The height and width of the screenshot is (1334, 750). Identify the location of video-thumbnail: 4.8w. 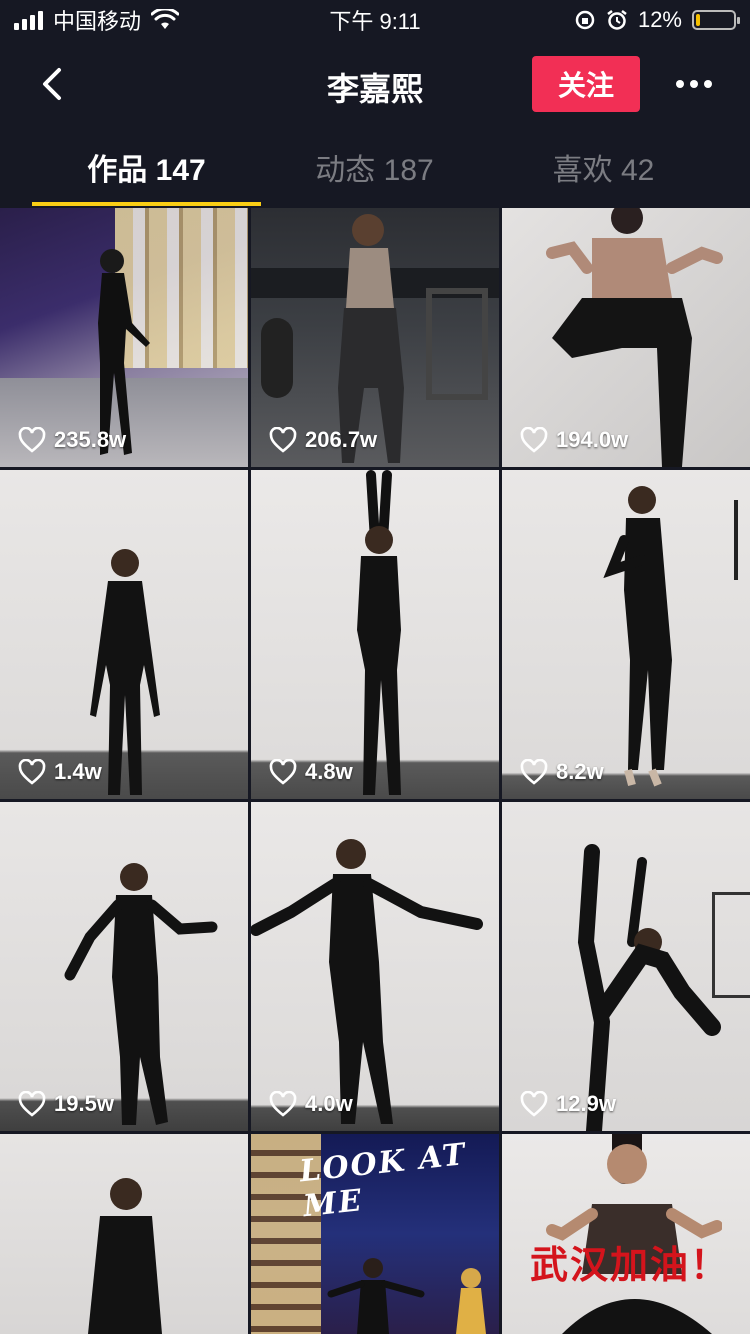
(375, 634).